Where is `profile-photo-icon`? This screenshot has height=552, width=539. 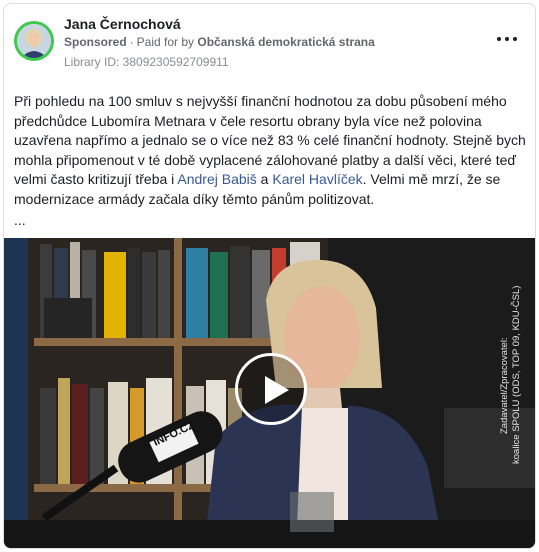
profile-photo-icon is located at coordinates (34, 41).